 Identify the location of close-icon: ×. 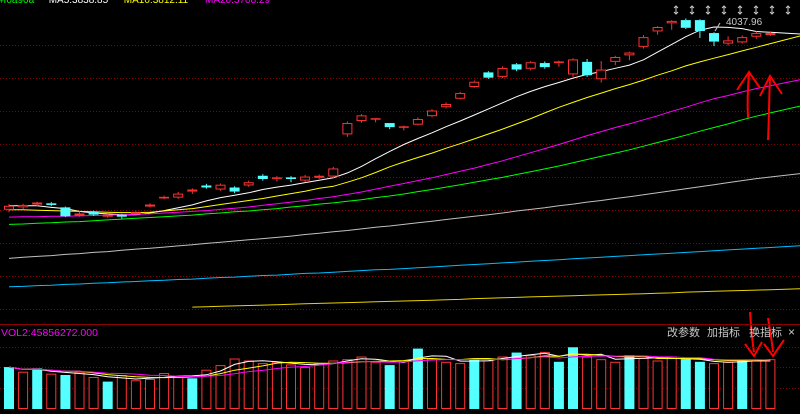
(791, 332).